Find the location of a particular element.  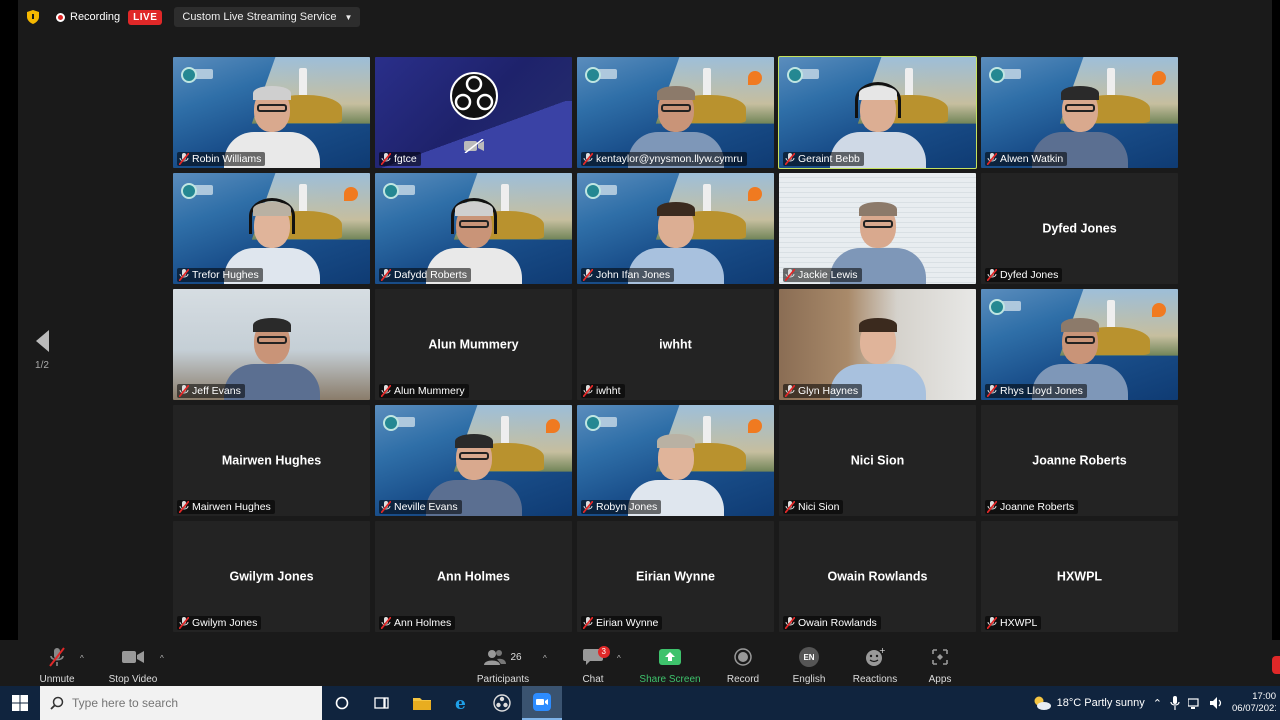

task-view-icon is located at coordinates (382, 703).